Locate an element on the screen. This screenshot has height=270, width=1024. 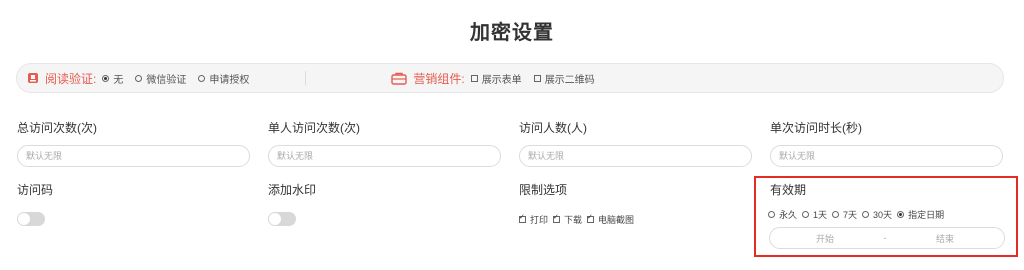
total-visits-input: 默认无限 is located at coordinates (133, 156).